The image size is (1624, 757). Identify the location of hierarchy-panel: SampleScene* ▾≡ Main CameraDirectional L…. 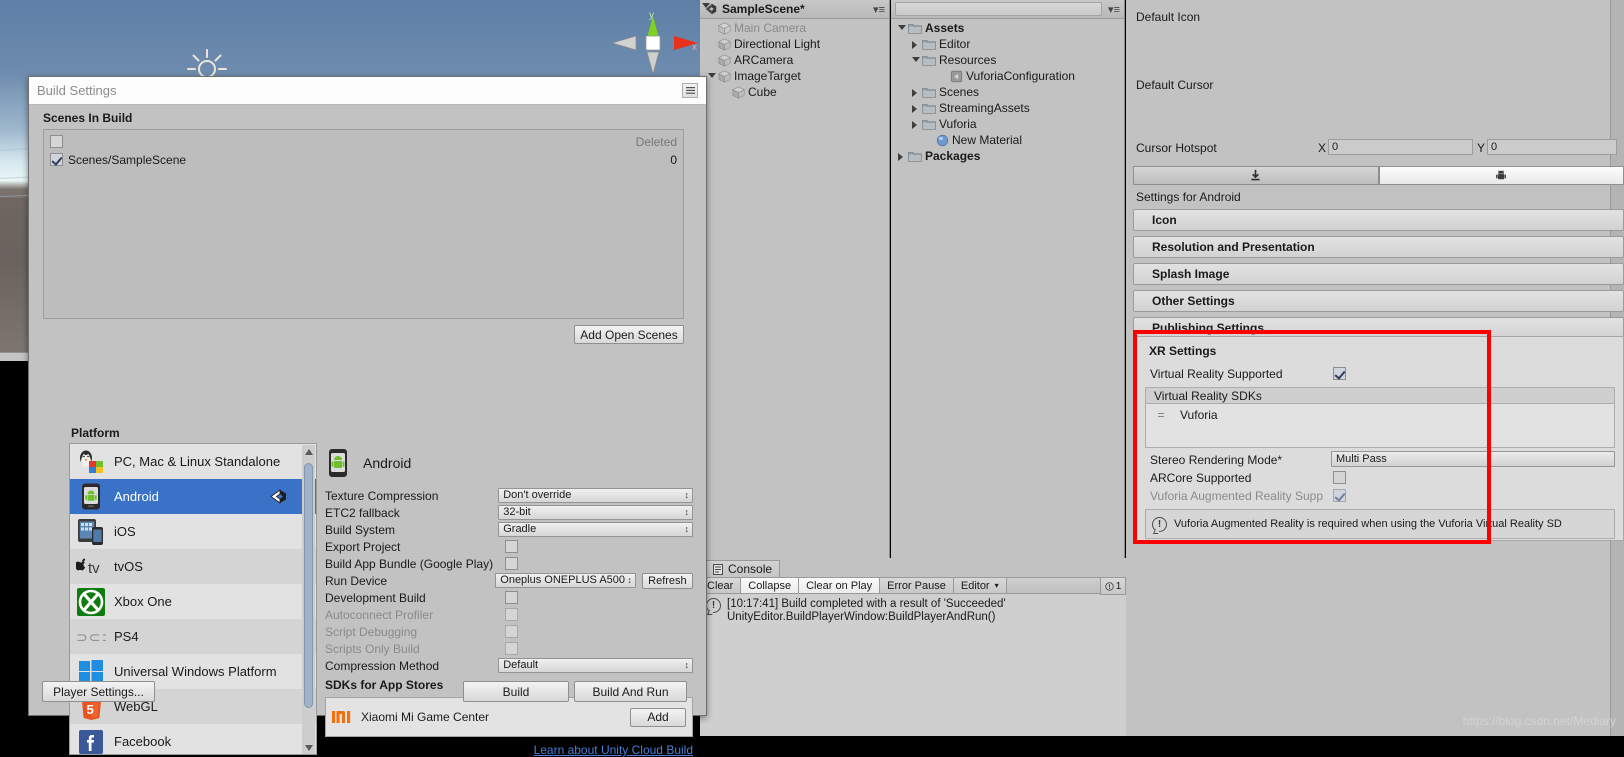
(795, 279).